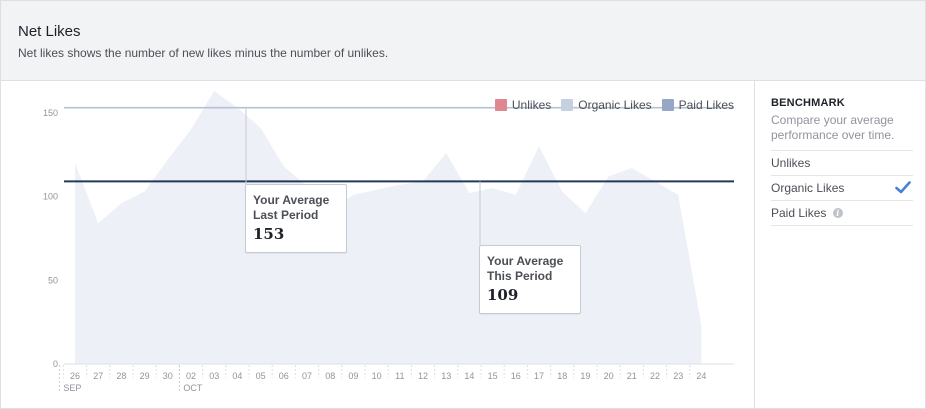  What do you see at coordinates (520, 276) in the screenshot?
I see `callout-this-period-line2: This Period` at bounding box center [520, 276].